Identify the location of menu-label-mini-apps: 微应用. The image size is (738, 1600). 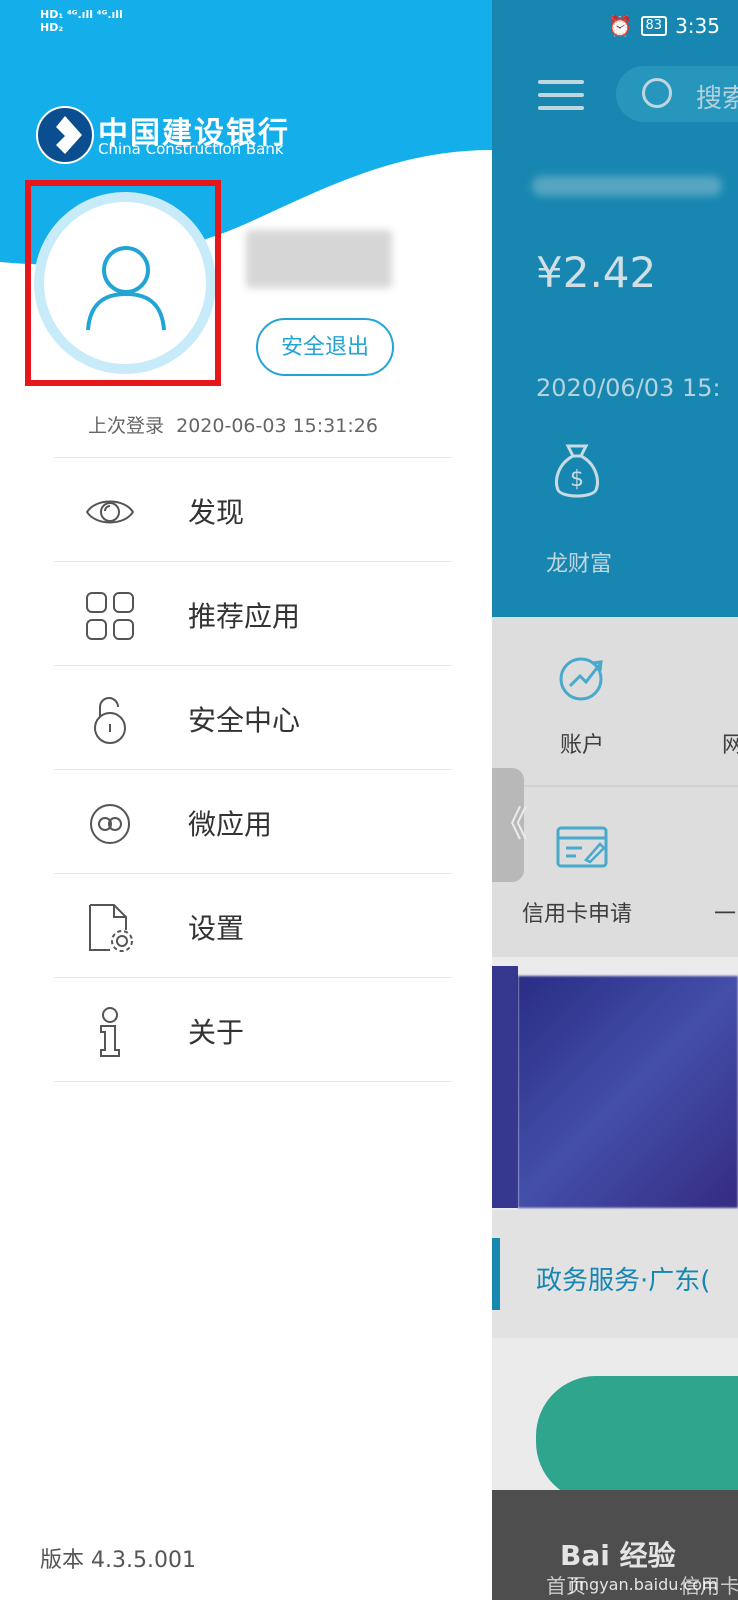
(230, 824).